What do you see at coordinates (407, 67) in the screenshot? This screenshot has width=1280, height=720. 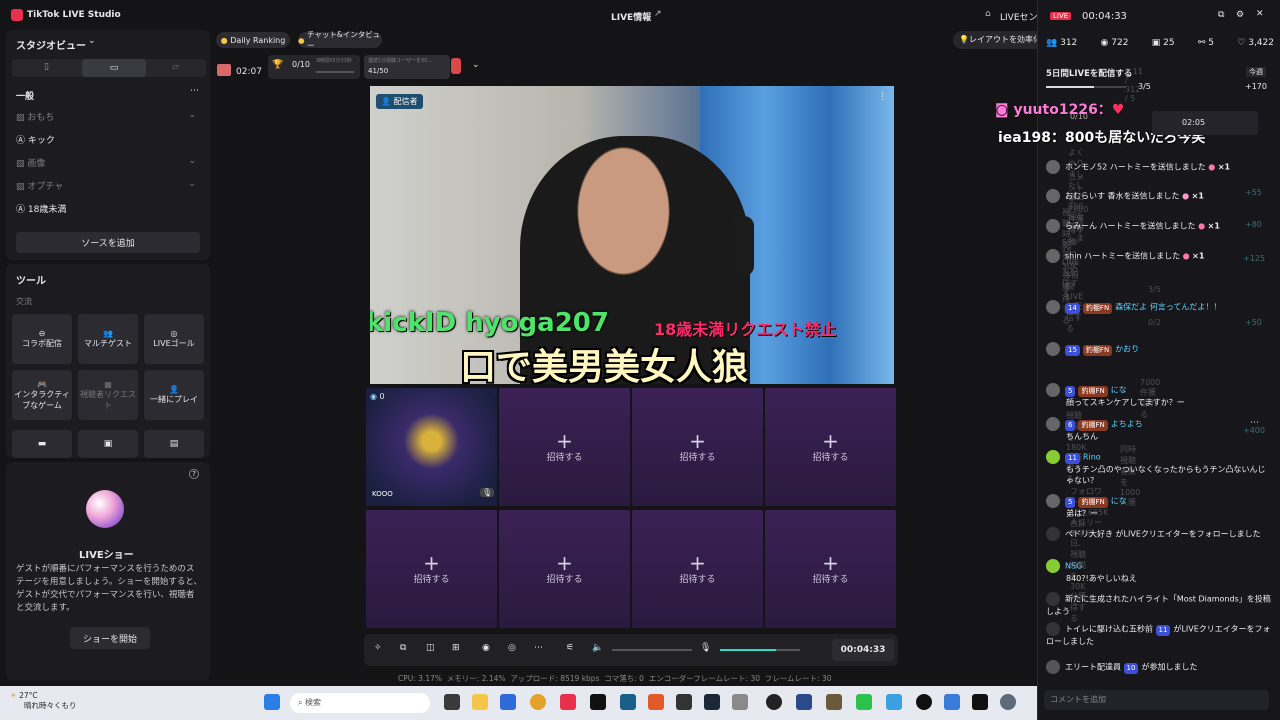 I see `viewer-goal-widget: 連続1分視聴ユーザーを50... 41/50` at bounding box center [407, 67].